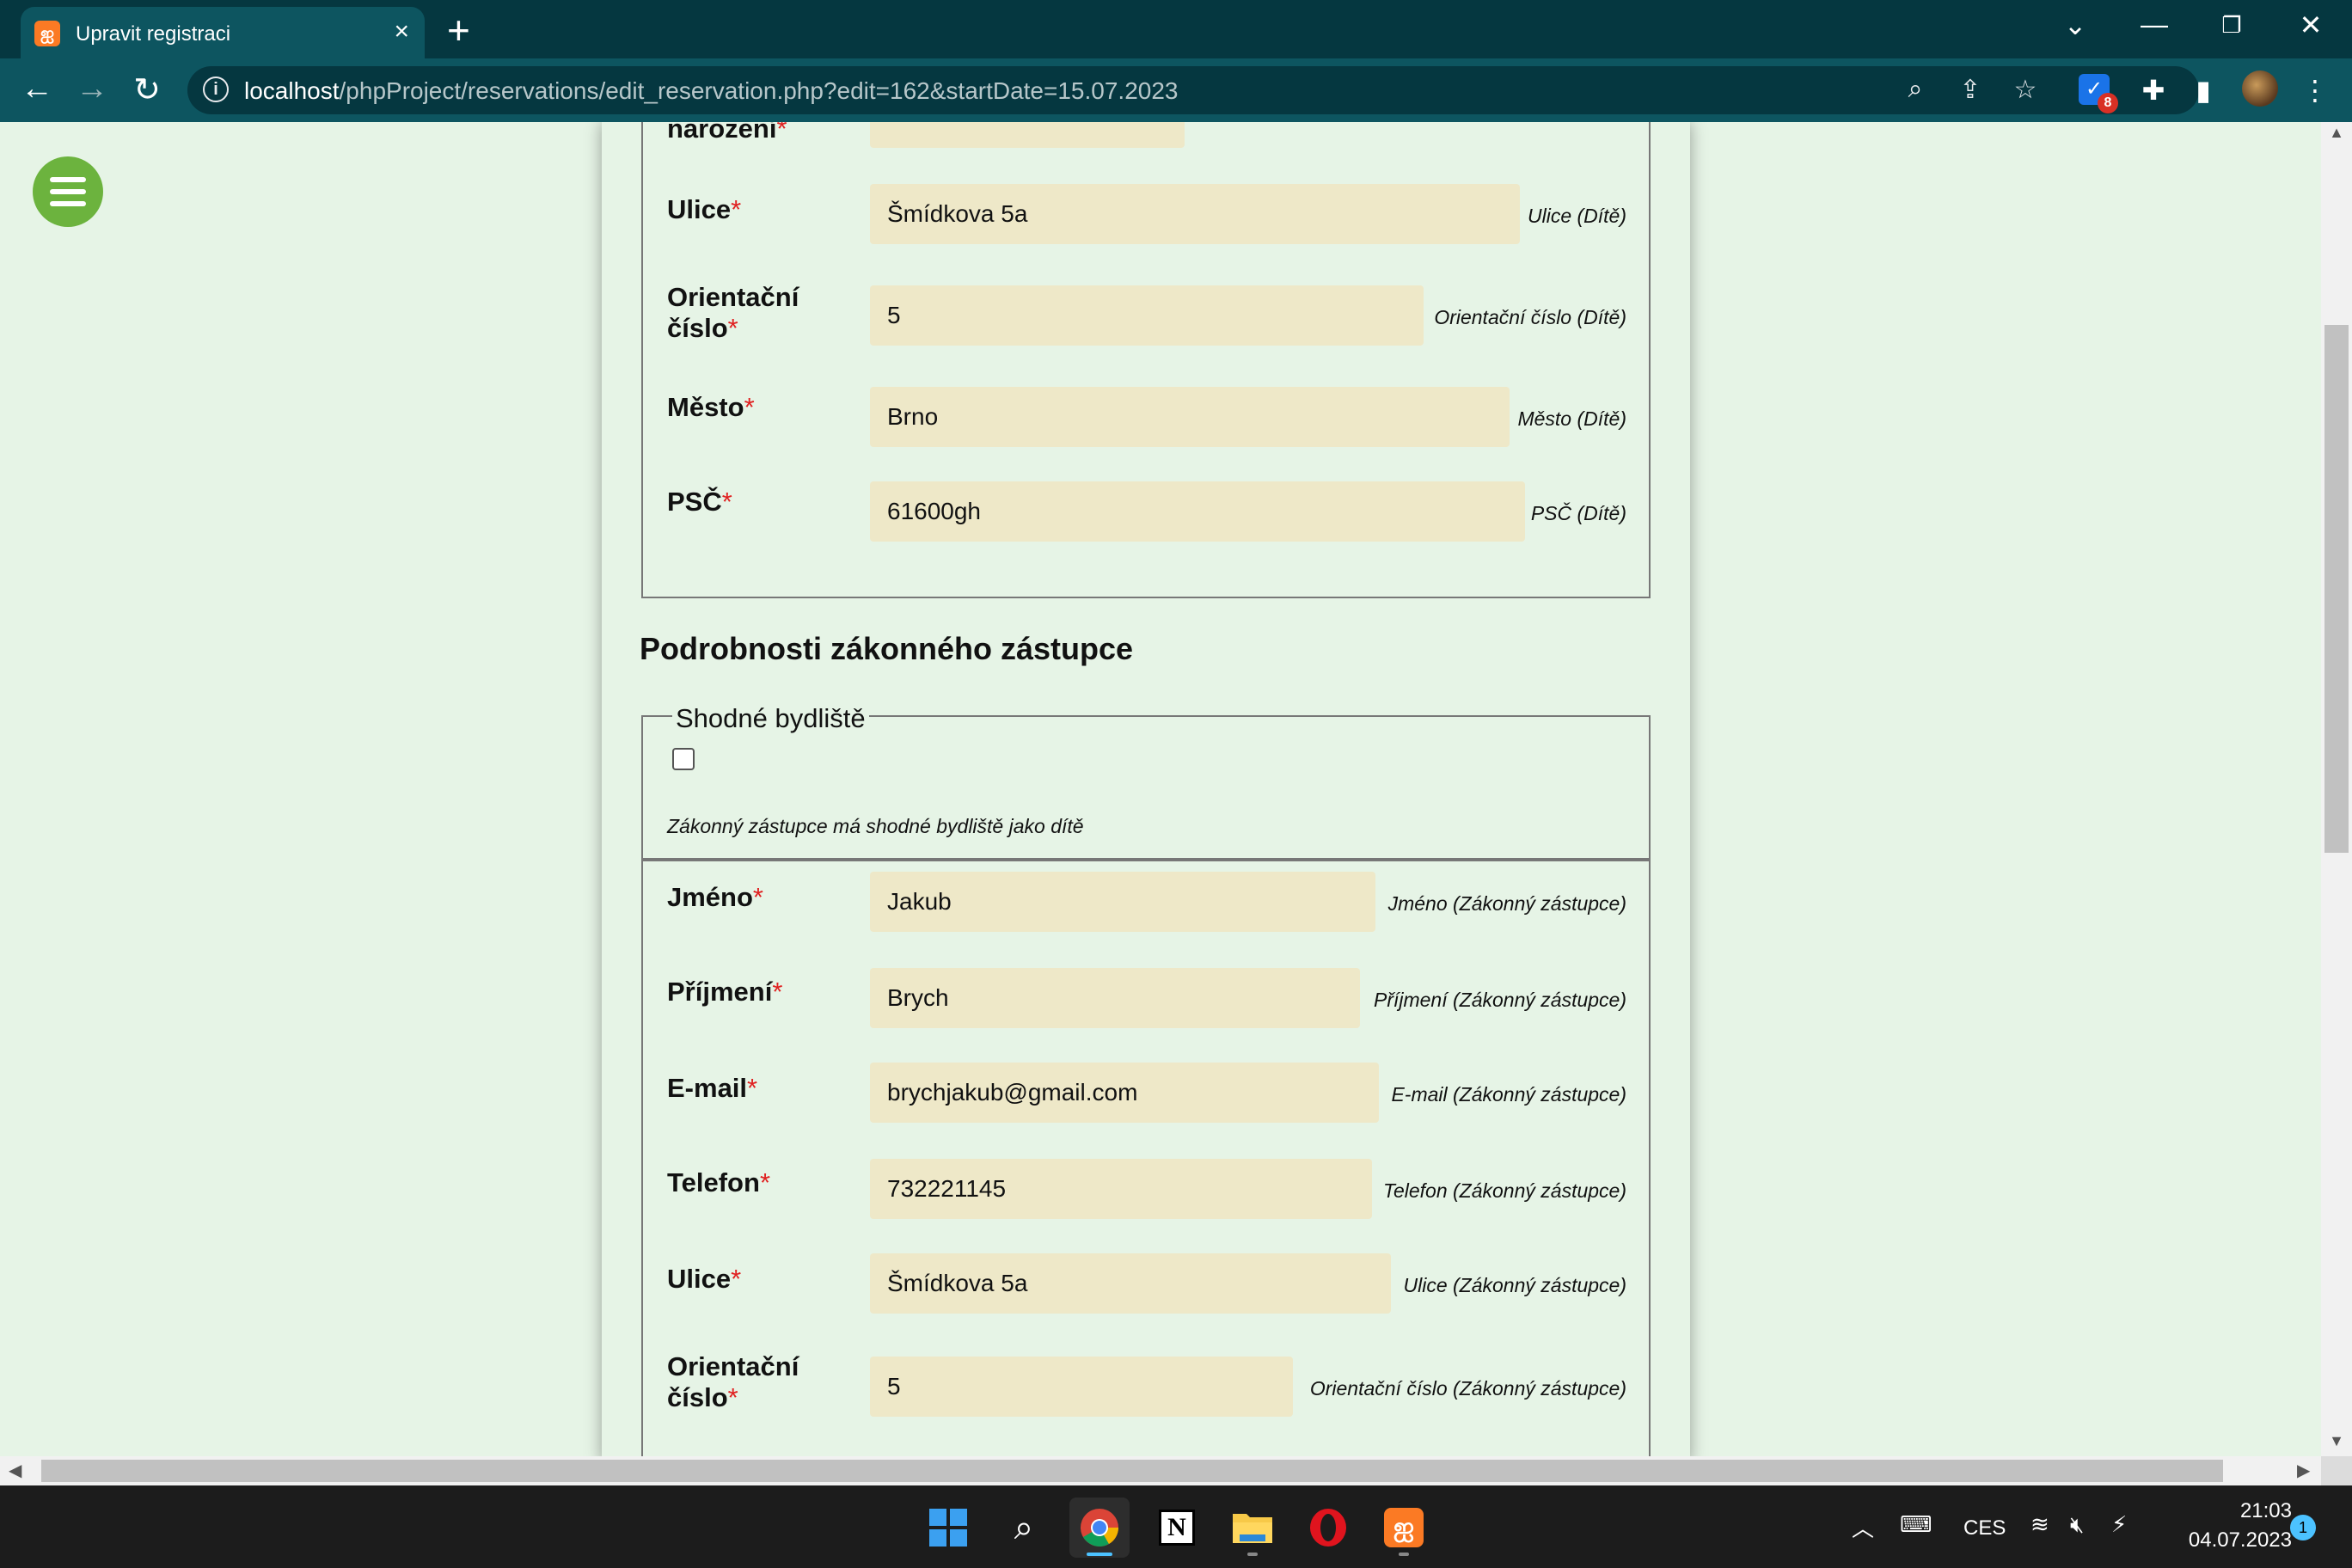 Image resolution: width=2352 pixels, height=1568 pixels. I want to click on legal-lastname-hint: Příjmení (Zákonný zástupce), so click(1499, 1000).